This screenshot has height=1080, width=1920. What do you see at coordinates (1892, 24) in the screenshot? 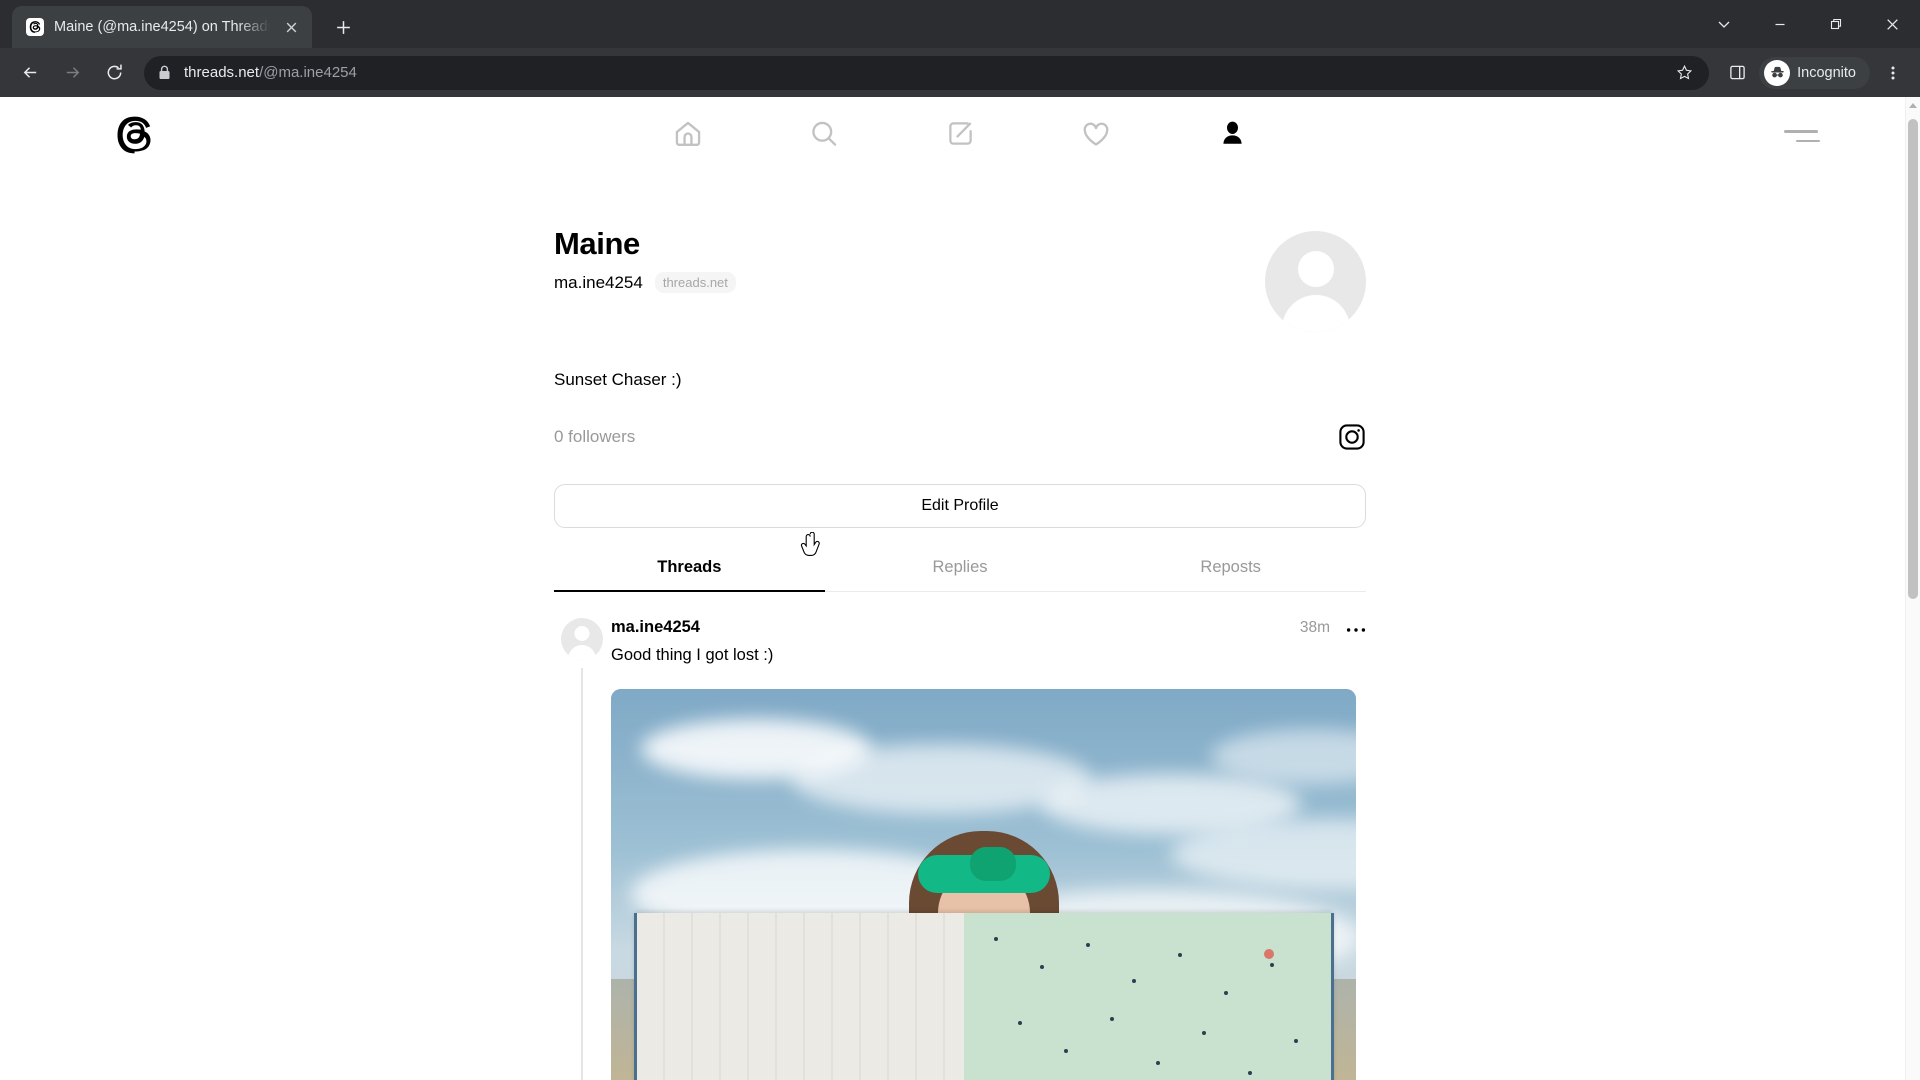
I see `close-window-button` at bounding box center [1892, 24].